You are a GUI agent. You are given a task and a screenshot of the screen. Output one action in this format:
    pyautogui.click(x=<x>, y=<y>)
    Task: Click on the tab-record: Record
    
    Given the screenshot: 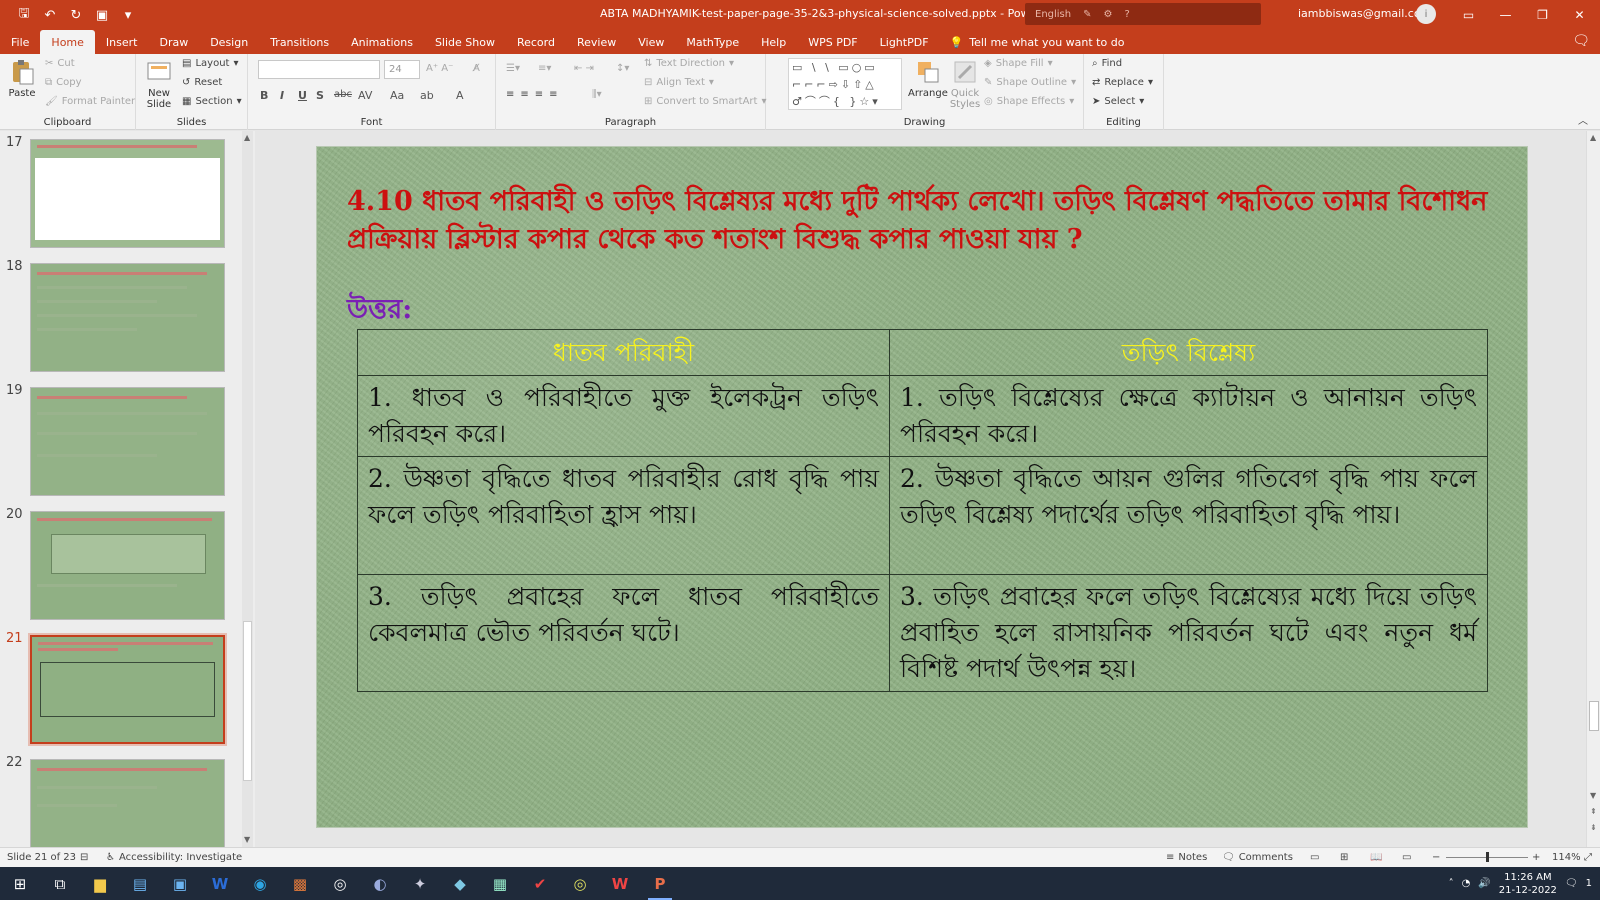 What is the action you would take?
    pyautogui.click(x=536, y=42)
    